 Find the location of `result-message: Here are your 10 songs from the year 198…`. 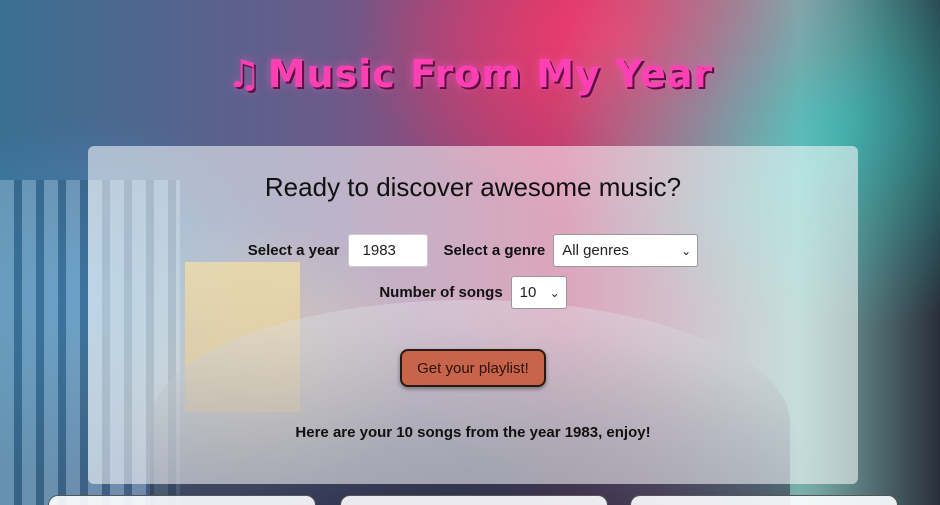

result-message: Here are your 10 songs from the year 198… is located at coordinates (473, 432).